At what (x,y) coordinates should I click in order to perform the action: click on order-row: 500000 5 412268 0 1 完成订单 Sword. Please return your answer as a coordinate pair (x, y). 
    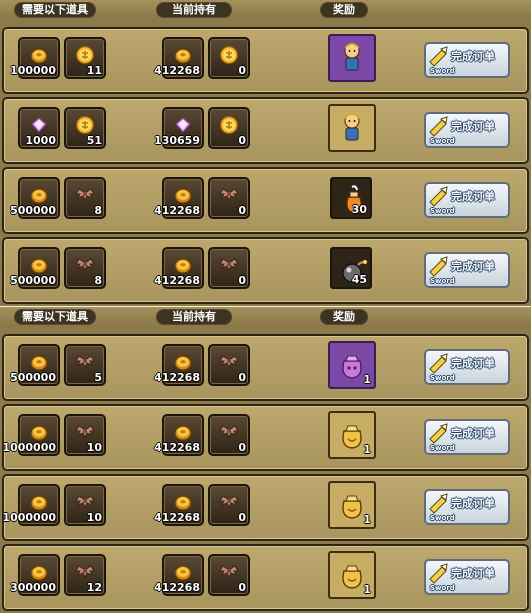
    Looking at the image, I should click on (265, 367).